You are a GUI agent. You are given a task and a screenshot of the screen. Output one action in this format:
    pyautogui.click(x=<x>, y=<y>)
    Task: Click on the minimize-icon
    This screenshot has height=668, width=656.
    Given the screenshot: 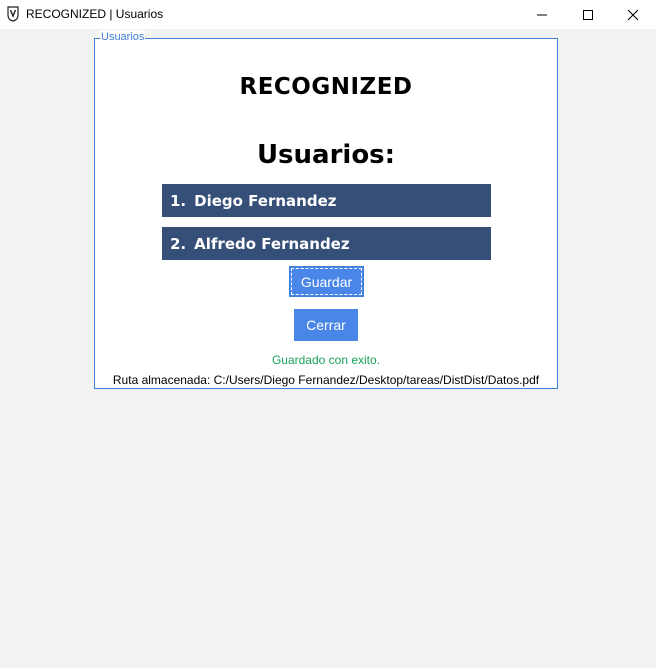 What is the action you would take?
    pyautogui.click(x=542, y=14)
    